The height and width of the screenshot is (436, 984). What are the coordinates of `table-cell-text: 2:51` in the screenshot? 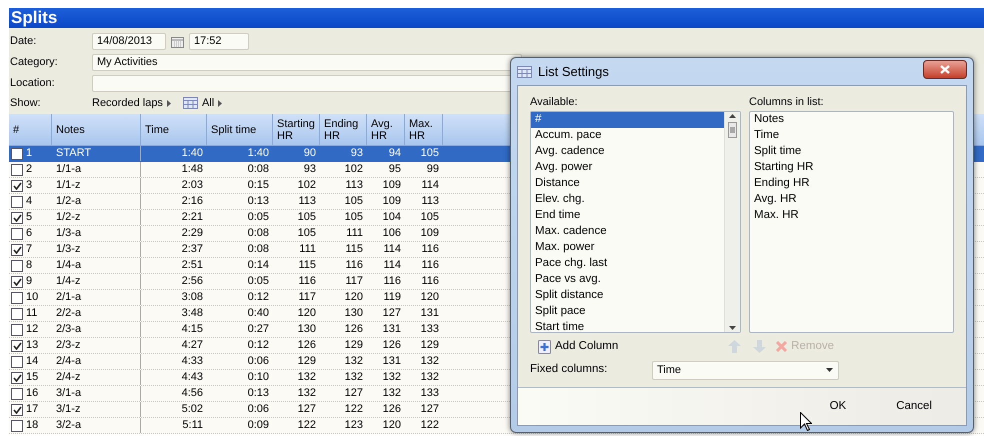 It's located at (192, 265).